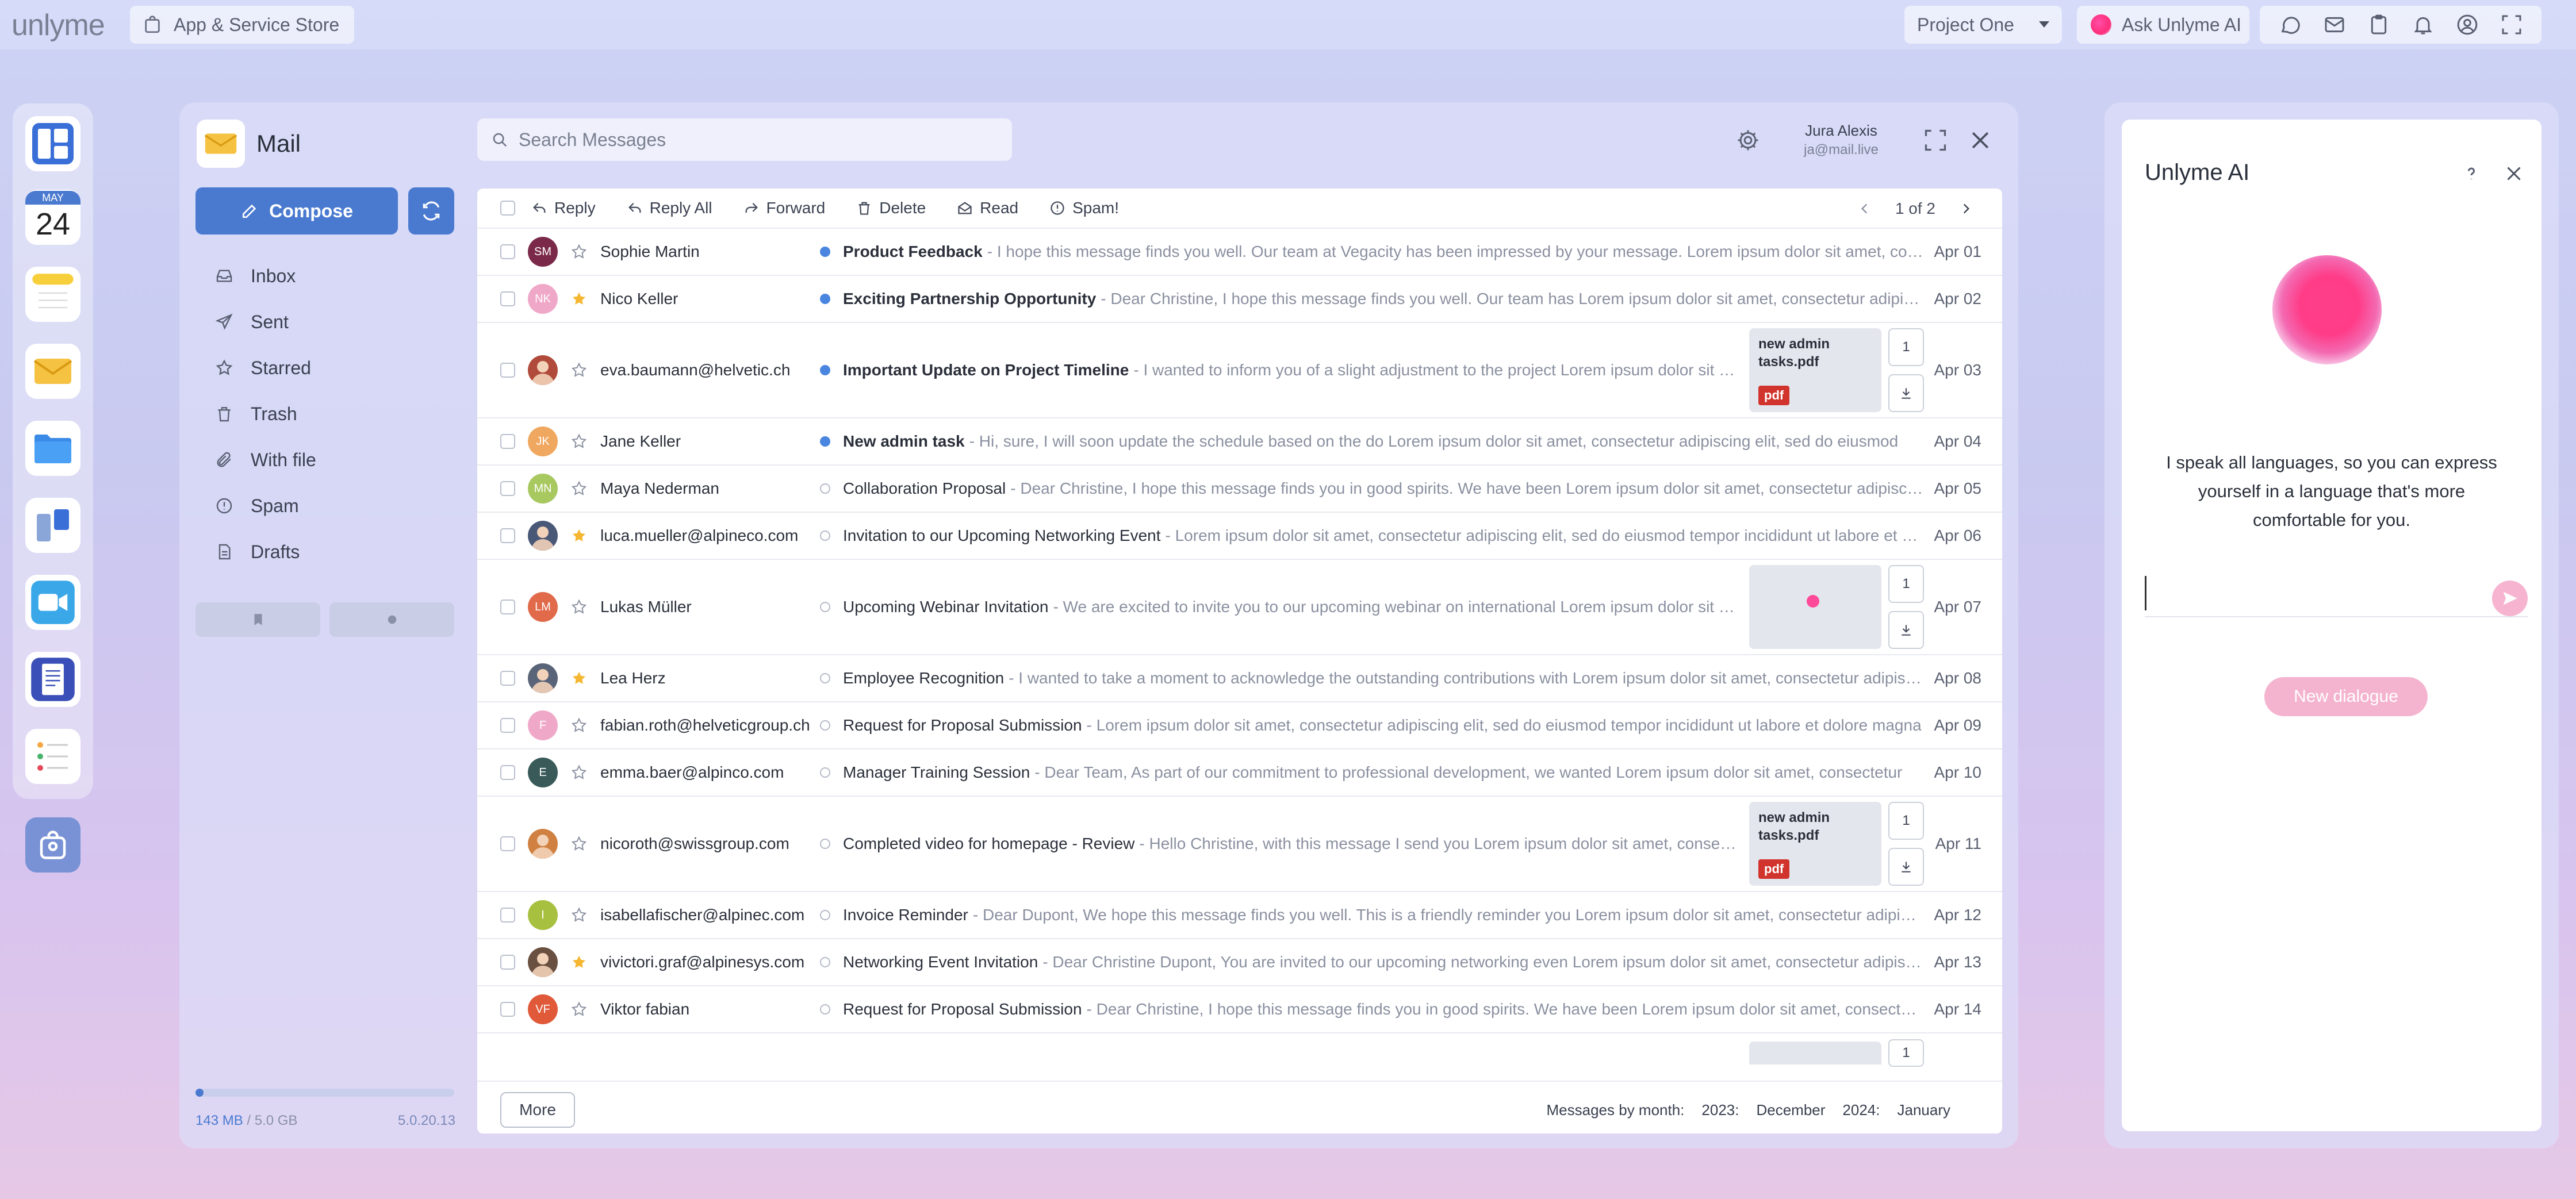 The width and height of the screenshot is (2576, 1199). What do you see at coordinates (1239, 1051) in the screenshot?
I see `message-row-partial: 1` at bounding box center [1239, 1051].